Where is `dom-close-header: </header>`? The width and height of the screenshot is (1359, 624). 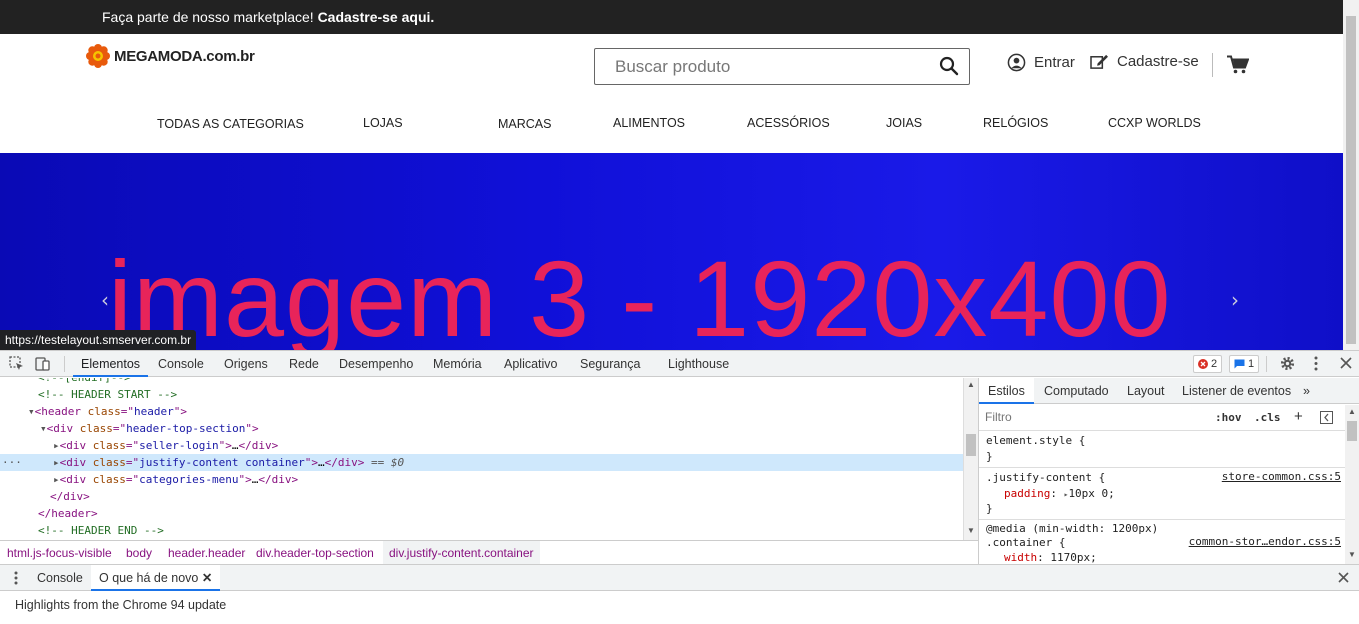 dom-close-header: </header> is located at coordinates (68, 513).